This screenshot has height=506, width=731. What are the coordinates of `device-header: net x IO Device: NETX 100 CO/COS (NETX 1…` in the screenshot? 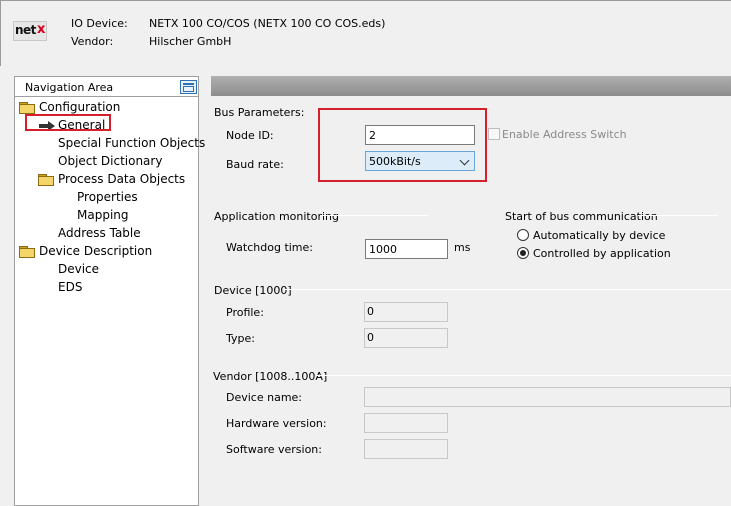 It's located at (365, 33).